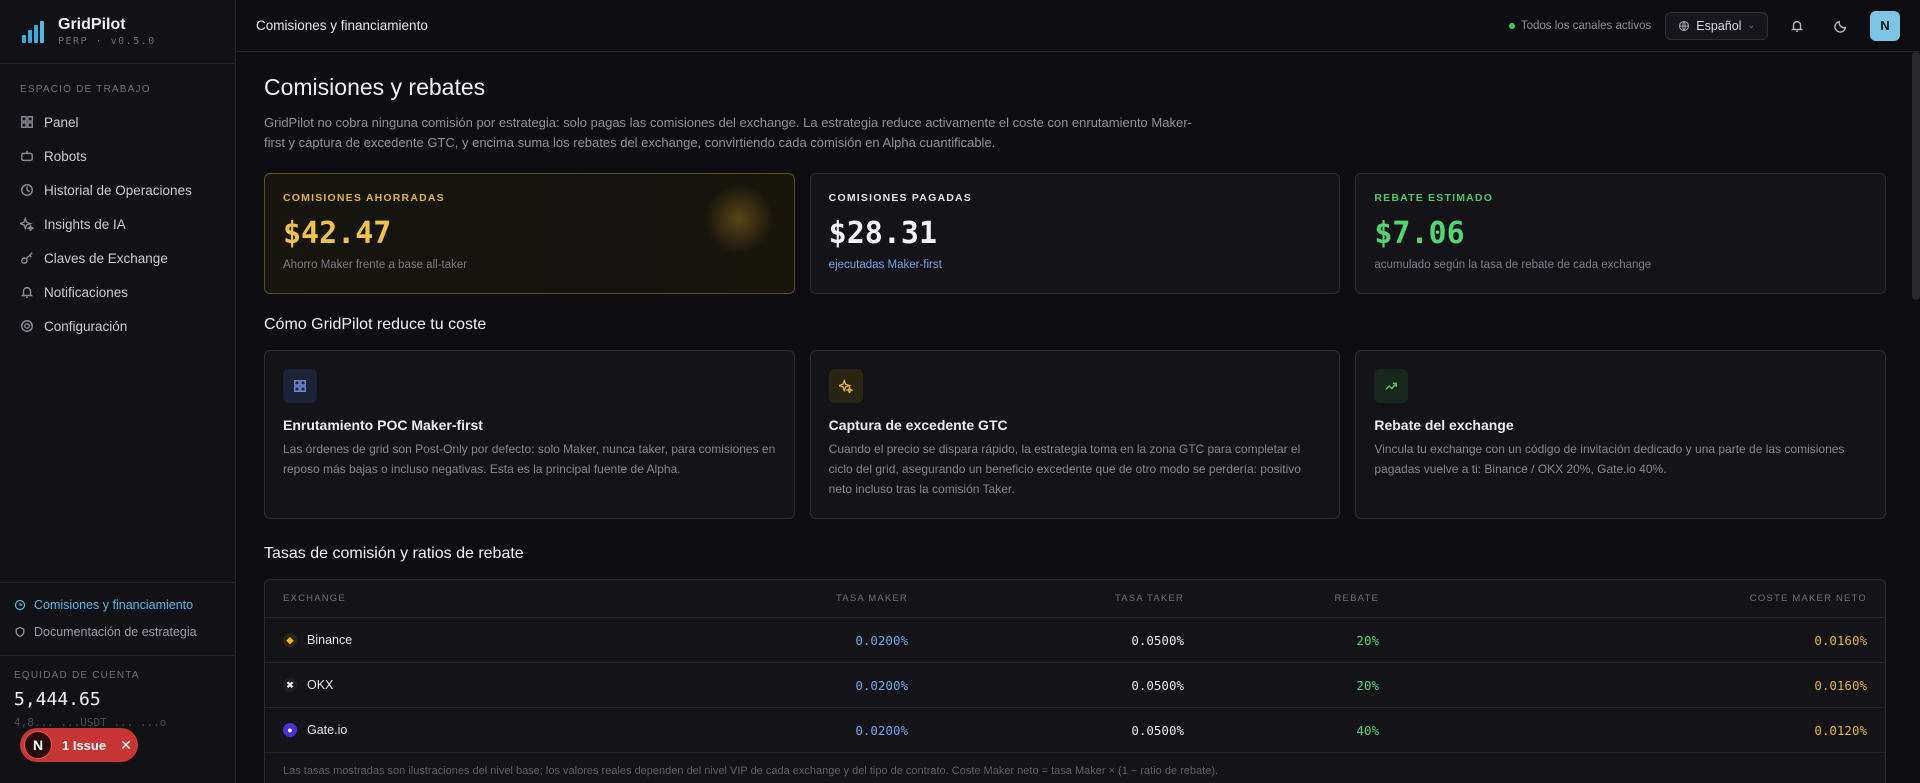 The width and height of the screenshot is (1920, 783). I want to click on gear-icon, so click(27, 326).